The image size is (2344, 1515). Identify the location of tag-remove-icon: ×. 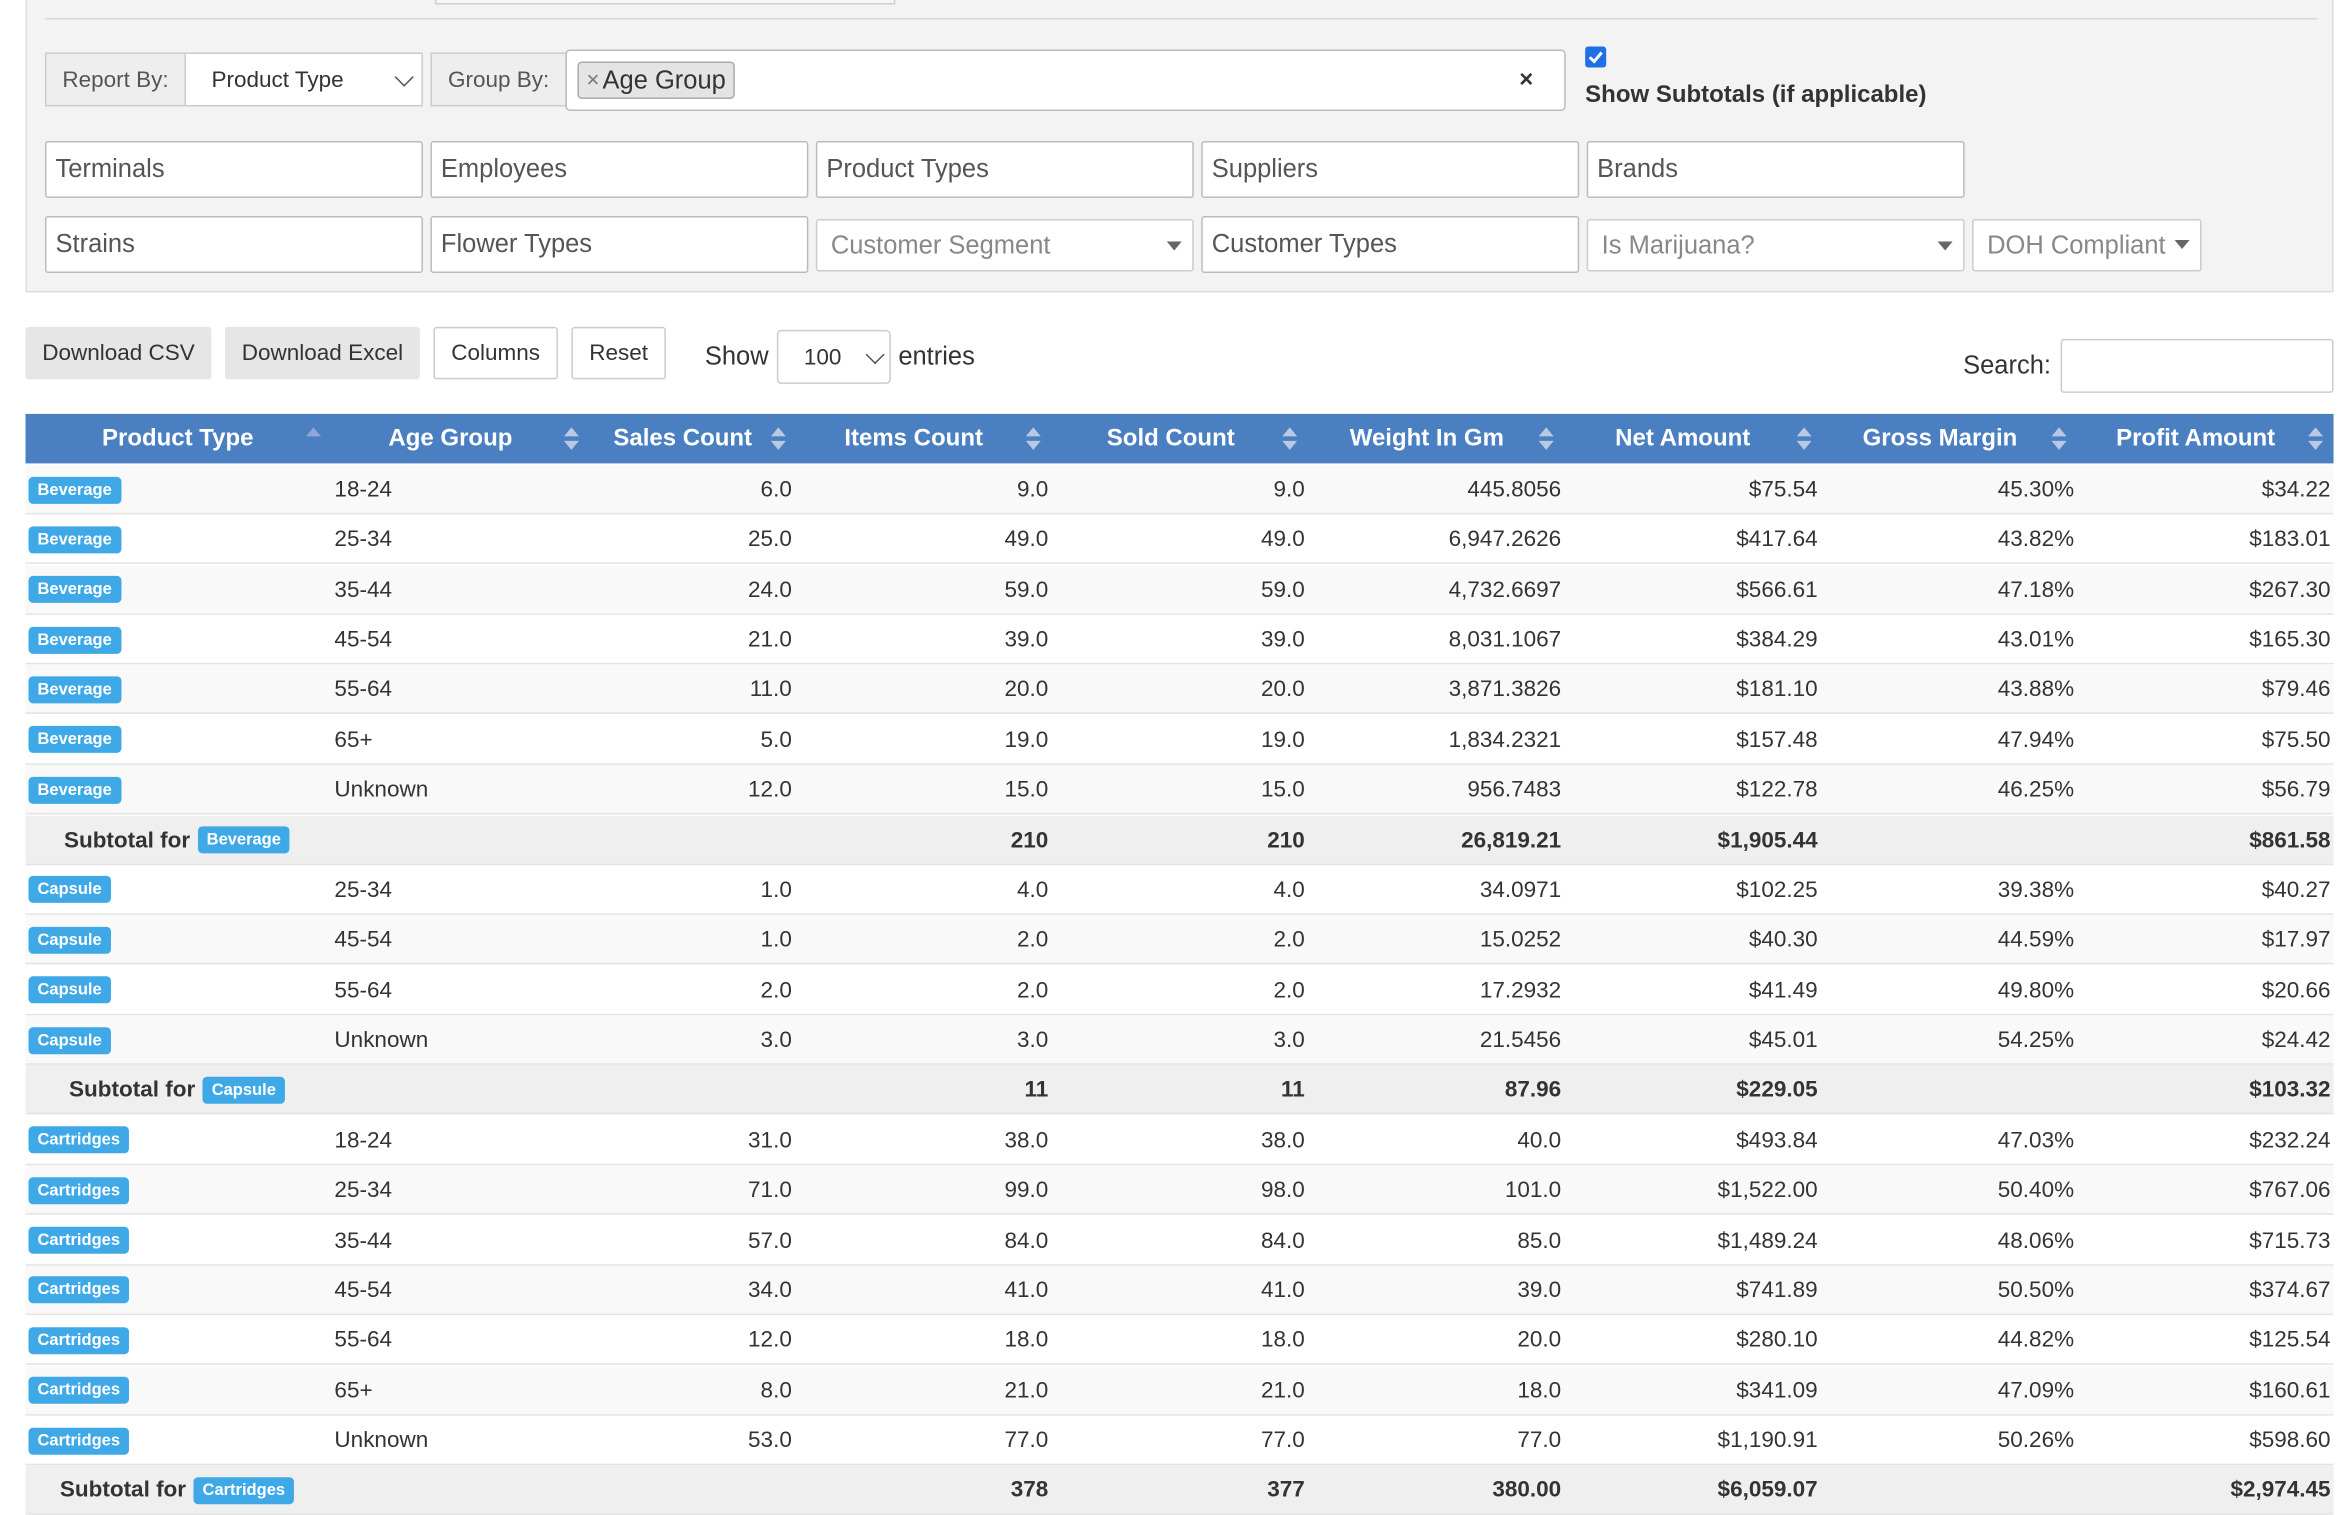
(592, 79).